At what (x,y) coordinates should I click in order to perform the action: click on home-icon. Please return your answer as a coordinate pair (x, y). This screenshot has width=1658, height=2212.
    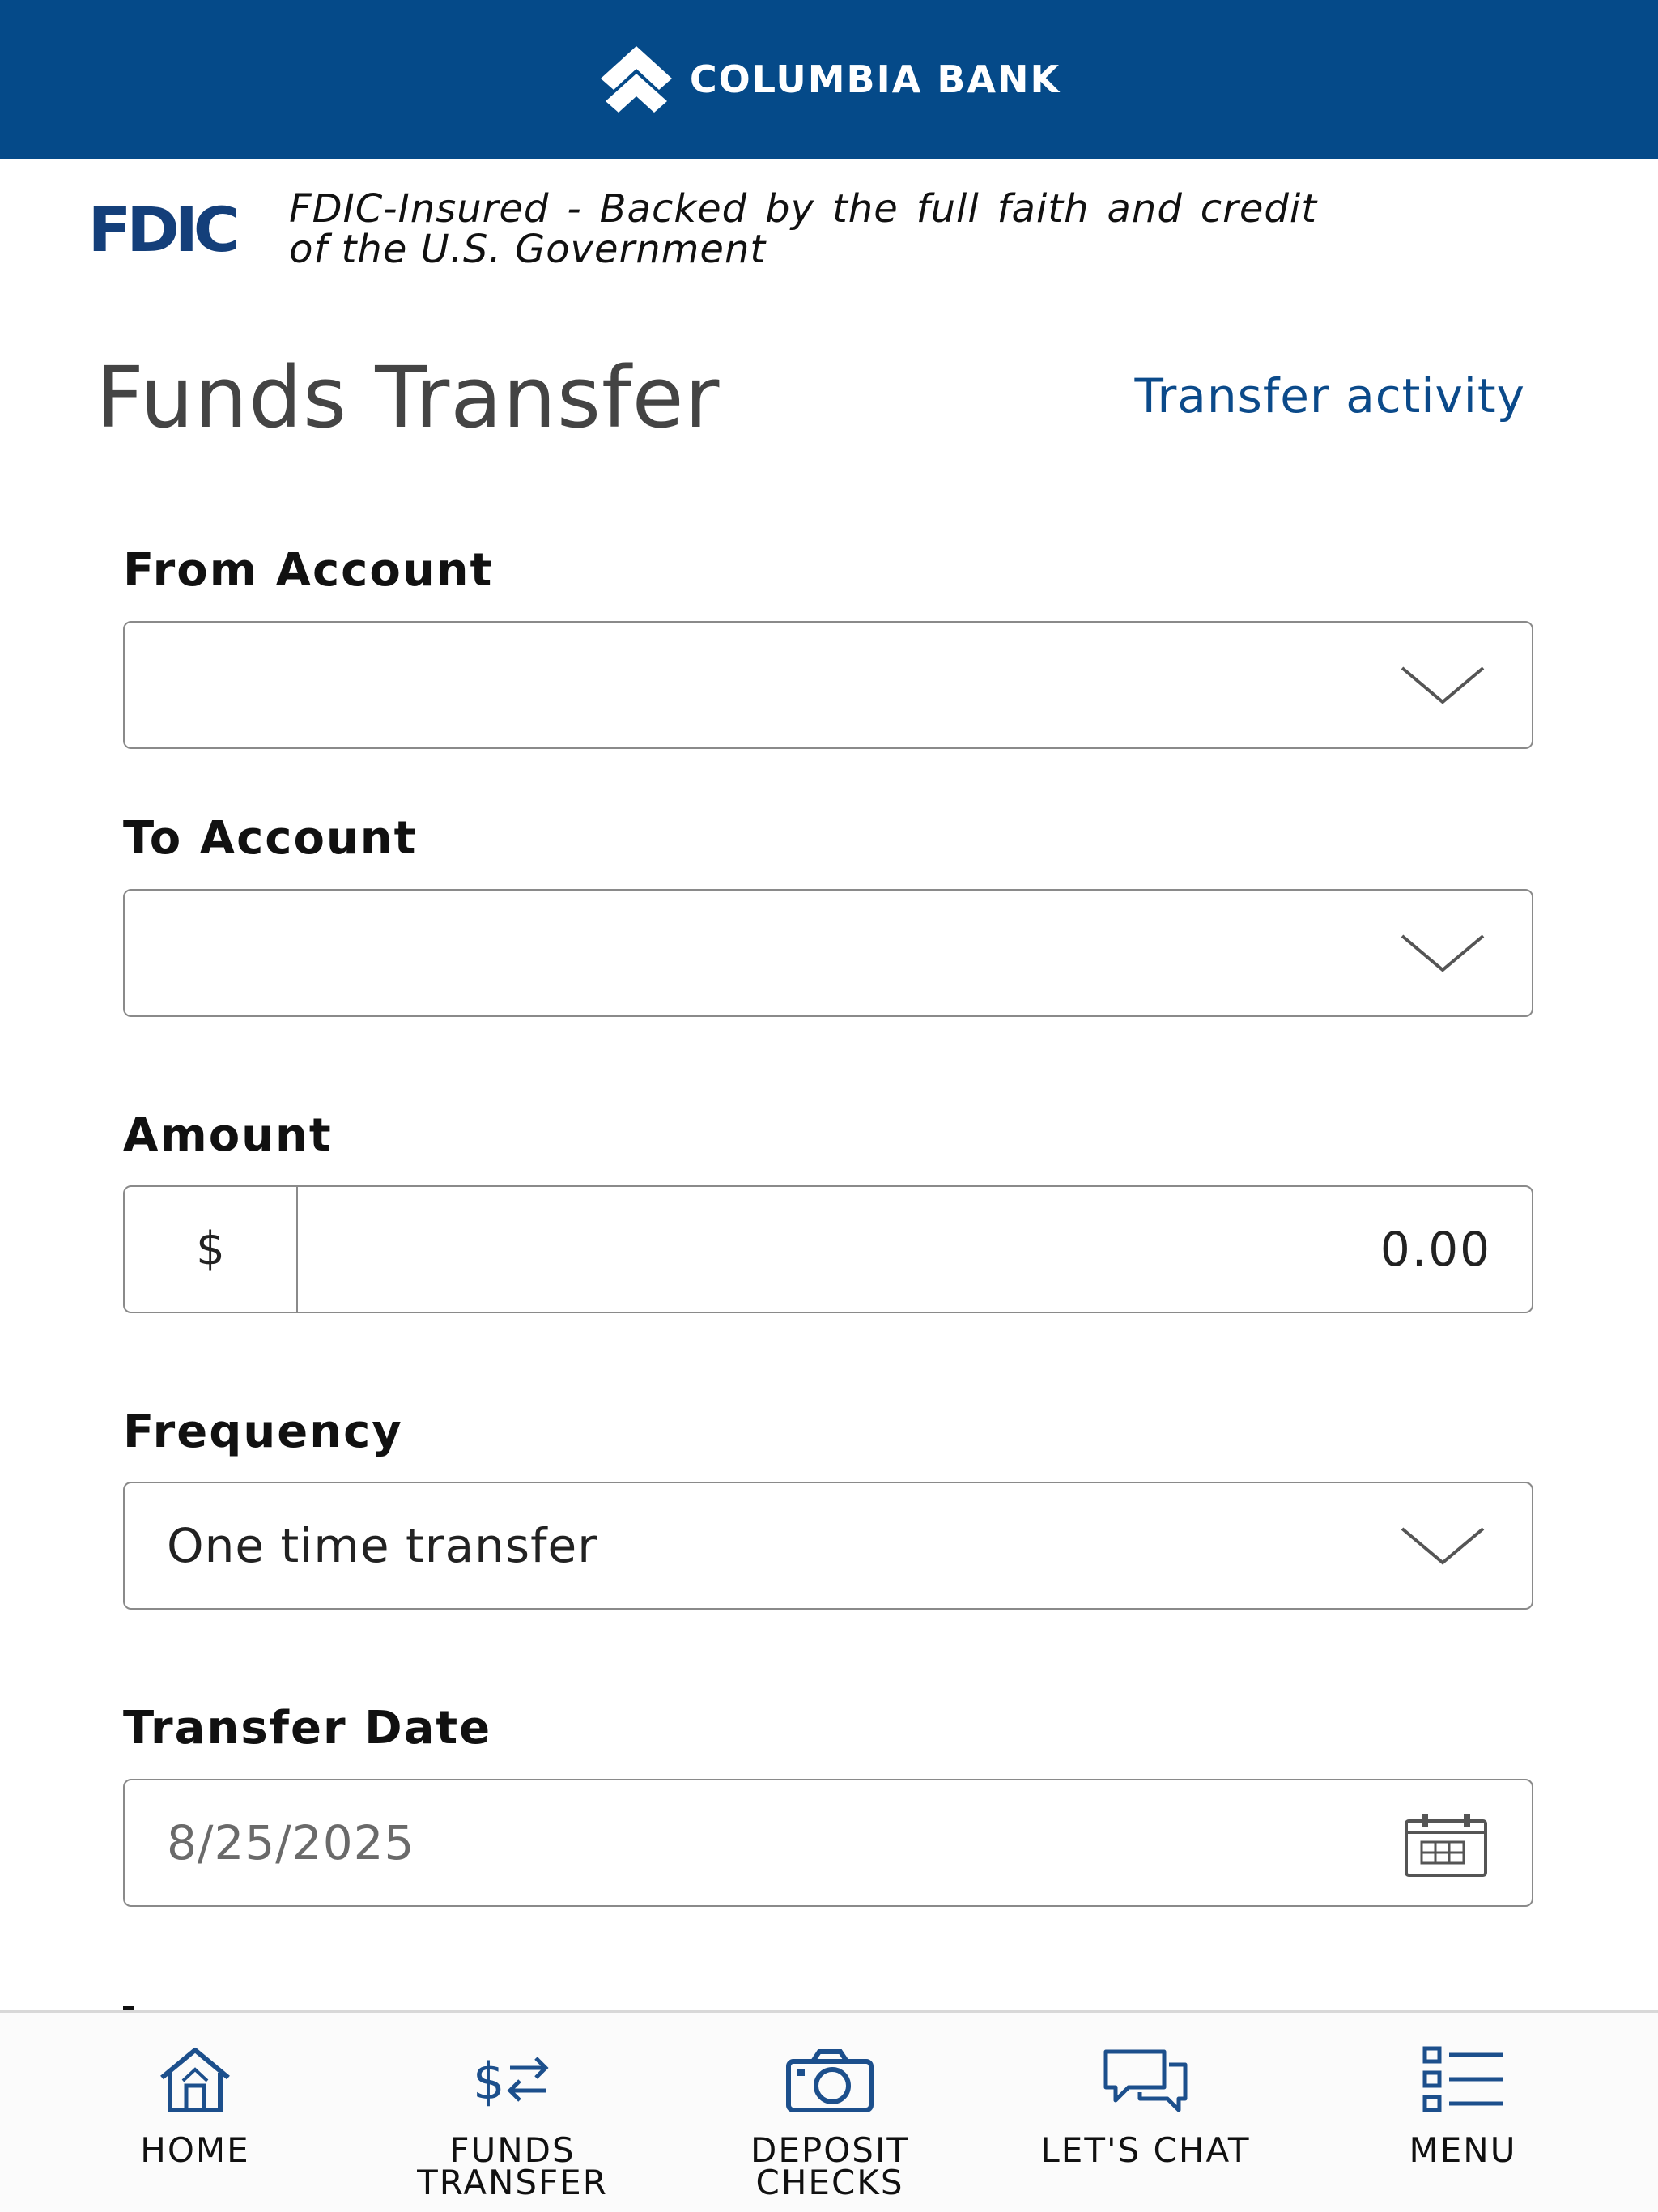
    Looking at the image, I should click on (195, 2080).